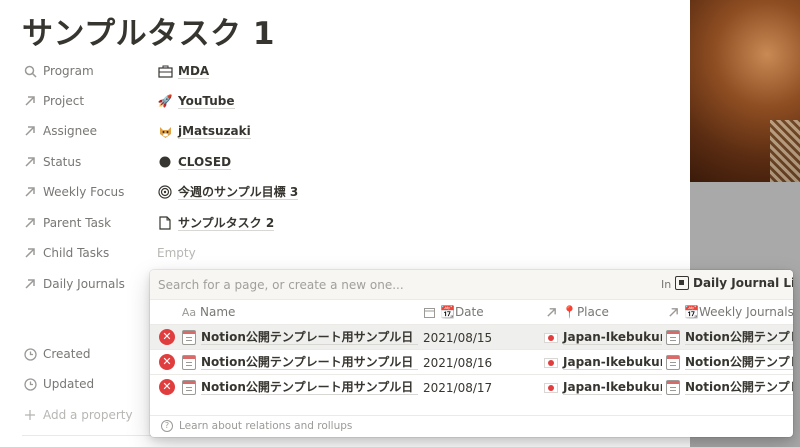 The height and width of the screenshot is (447, 800). Describe the element at coordinates (585, 312) in the screenshot. I see `column-label: 📍Place` at that location.